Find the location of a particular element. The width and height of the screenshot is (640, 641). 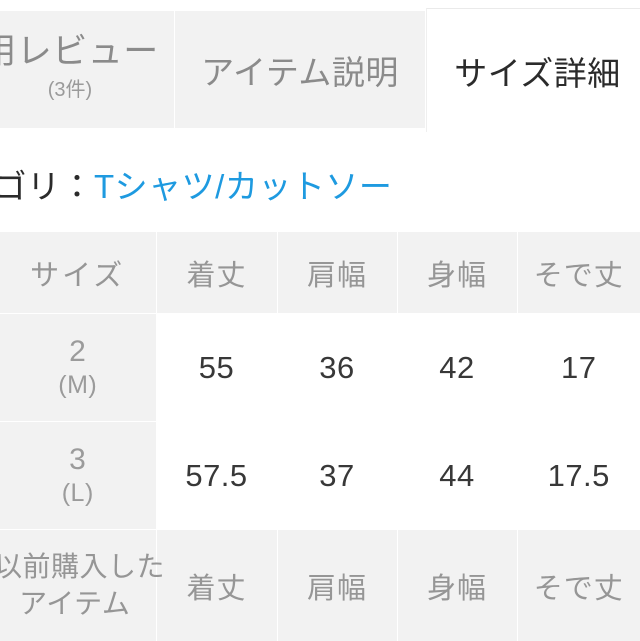

cell-shoulder-width: 37 is located at coordinates (337, 476).